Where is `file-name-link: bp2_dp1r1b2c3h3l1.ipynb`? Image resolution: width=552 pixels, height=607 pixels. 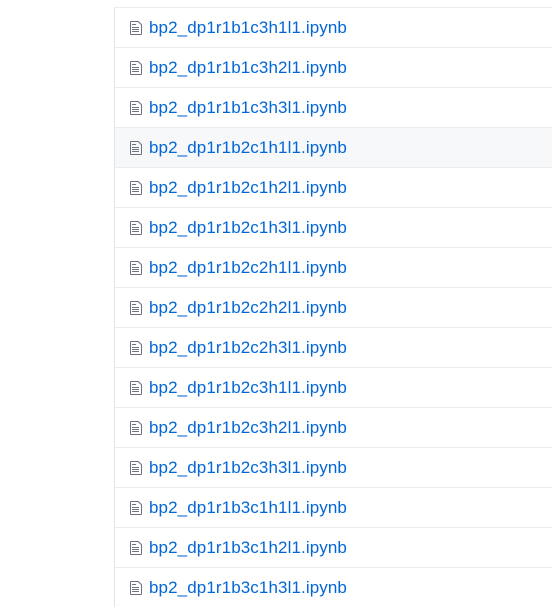
file-name-link: bp2_dp1r1b2c3h3l1.ipynb is located at coordinates (248, 468).